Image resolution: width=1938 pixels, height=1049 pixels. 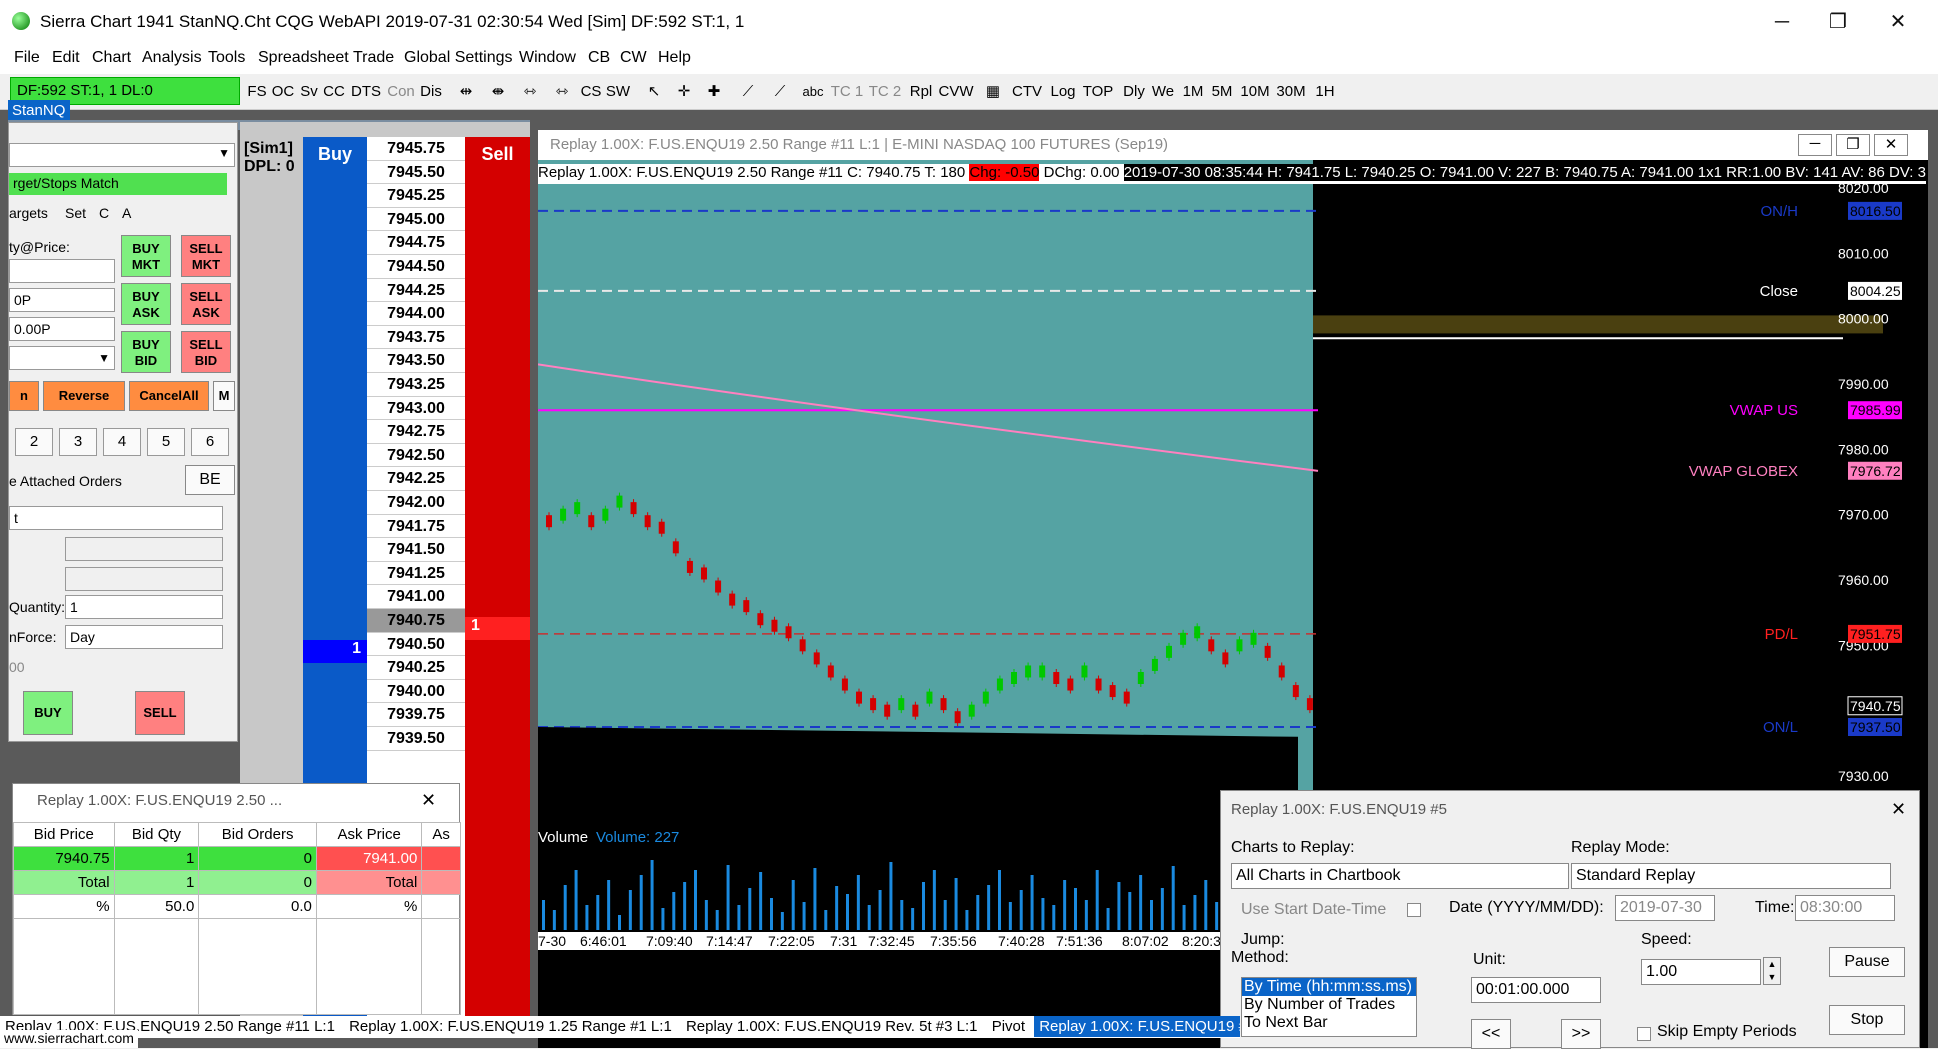 I want to click on skip-empty-label: Skip Empty Periods, so click(x=1727, y=1032).